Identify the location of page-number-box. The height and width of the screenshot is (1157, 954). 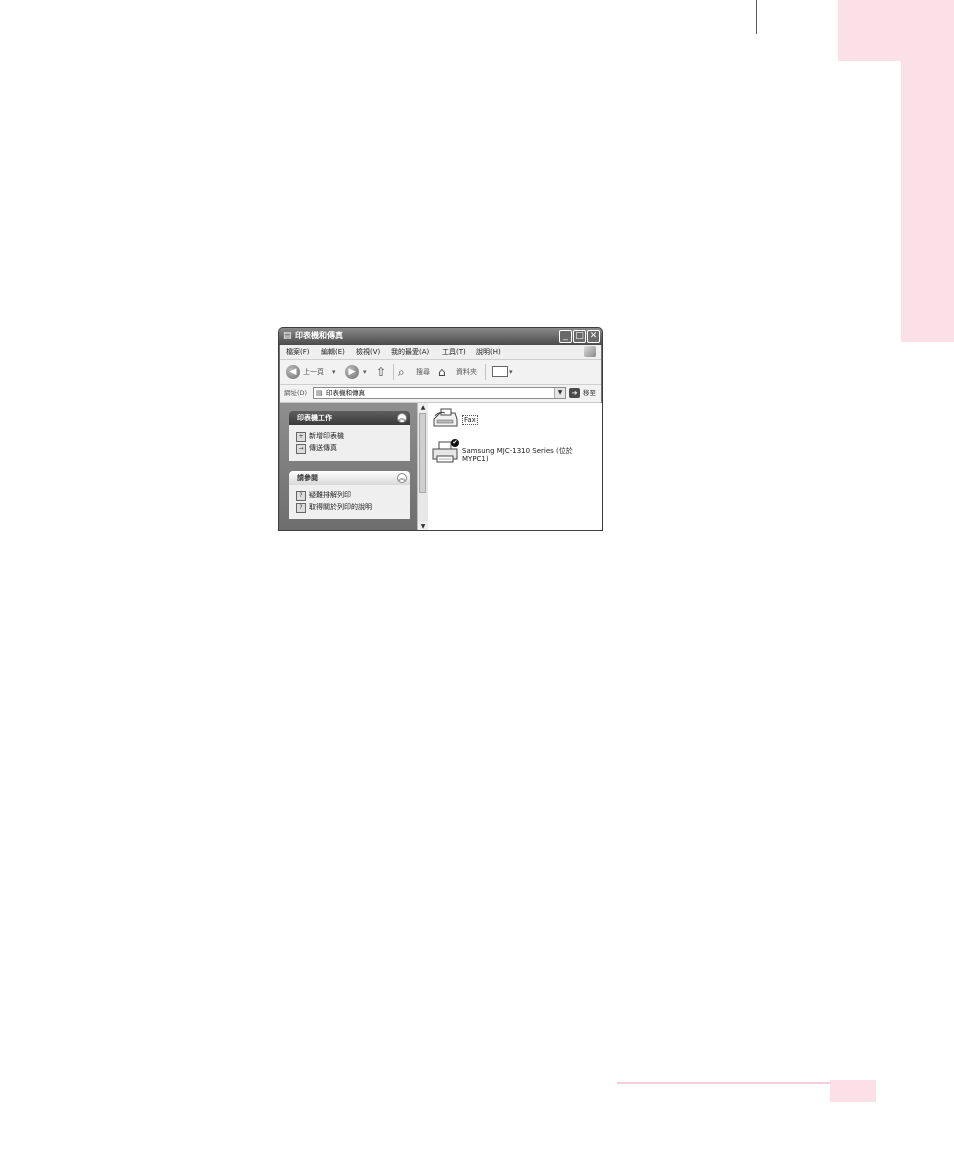
(853, 1091).